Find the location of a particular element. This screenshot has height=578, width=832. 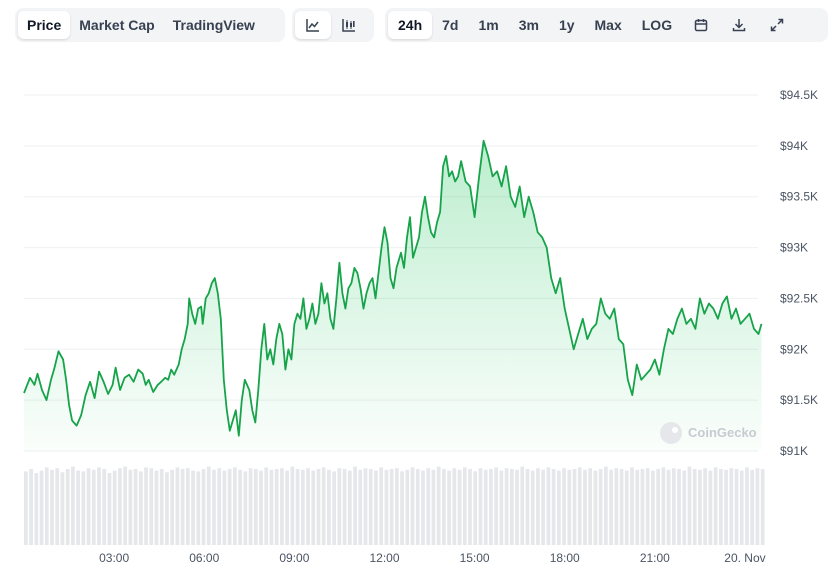

y-axis-labels: $94.5K $94K $93.5K $93K $92.5K $92K $91.5K $91K is located at coordinates (799, 273).